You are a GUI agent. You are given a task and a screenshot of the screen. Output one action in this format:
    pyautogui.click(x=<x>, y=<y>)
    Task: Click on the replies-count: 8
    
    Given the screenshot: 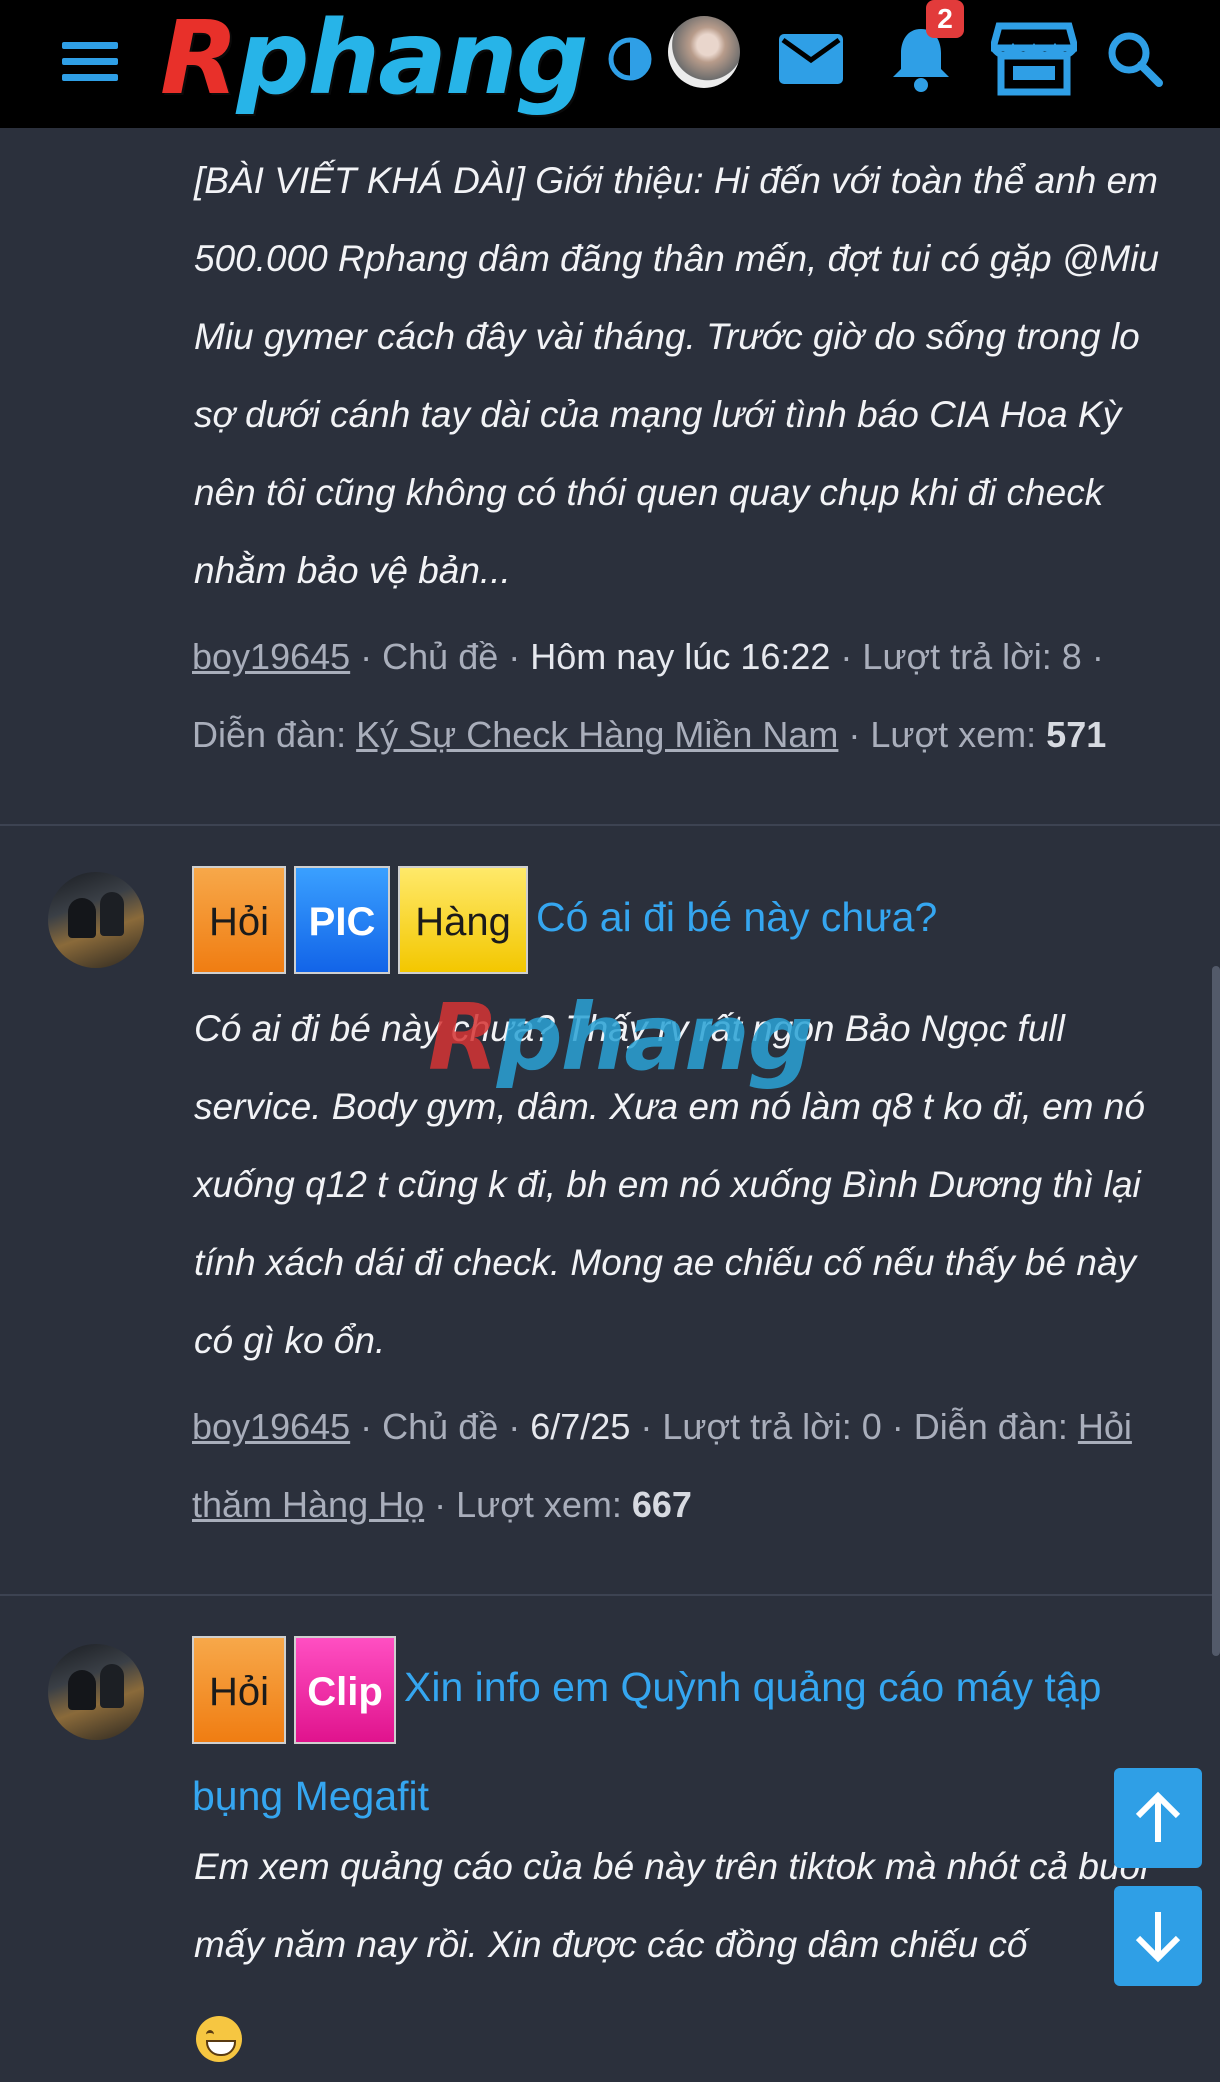 What is the action you would take?
    pyautogui.click(x=1071, y=656)
    